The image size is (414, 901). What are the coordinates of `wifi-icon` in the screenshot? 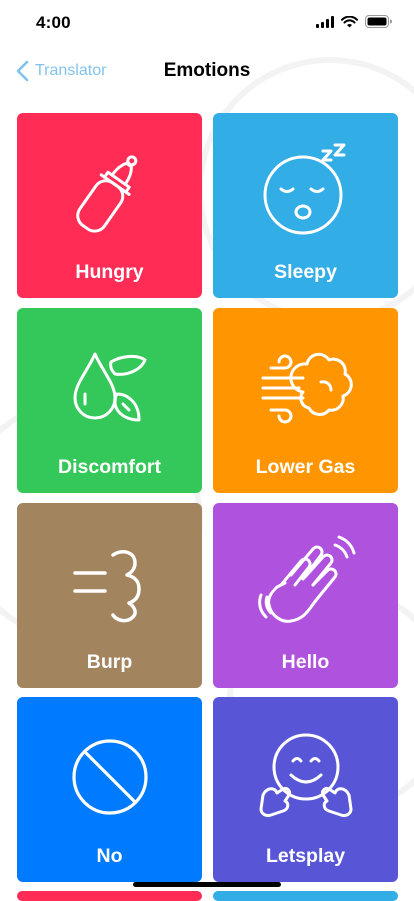 It's located at (349, 21).